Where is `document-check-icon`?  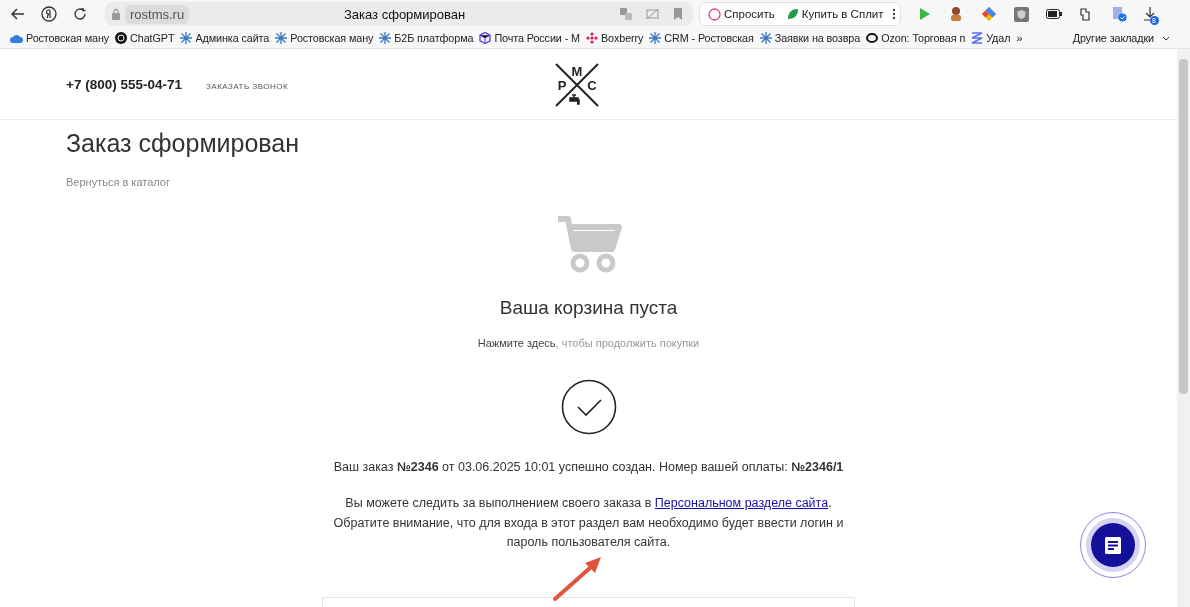
document-check-icon is located at coordinates (1118, 14).